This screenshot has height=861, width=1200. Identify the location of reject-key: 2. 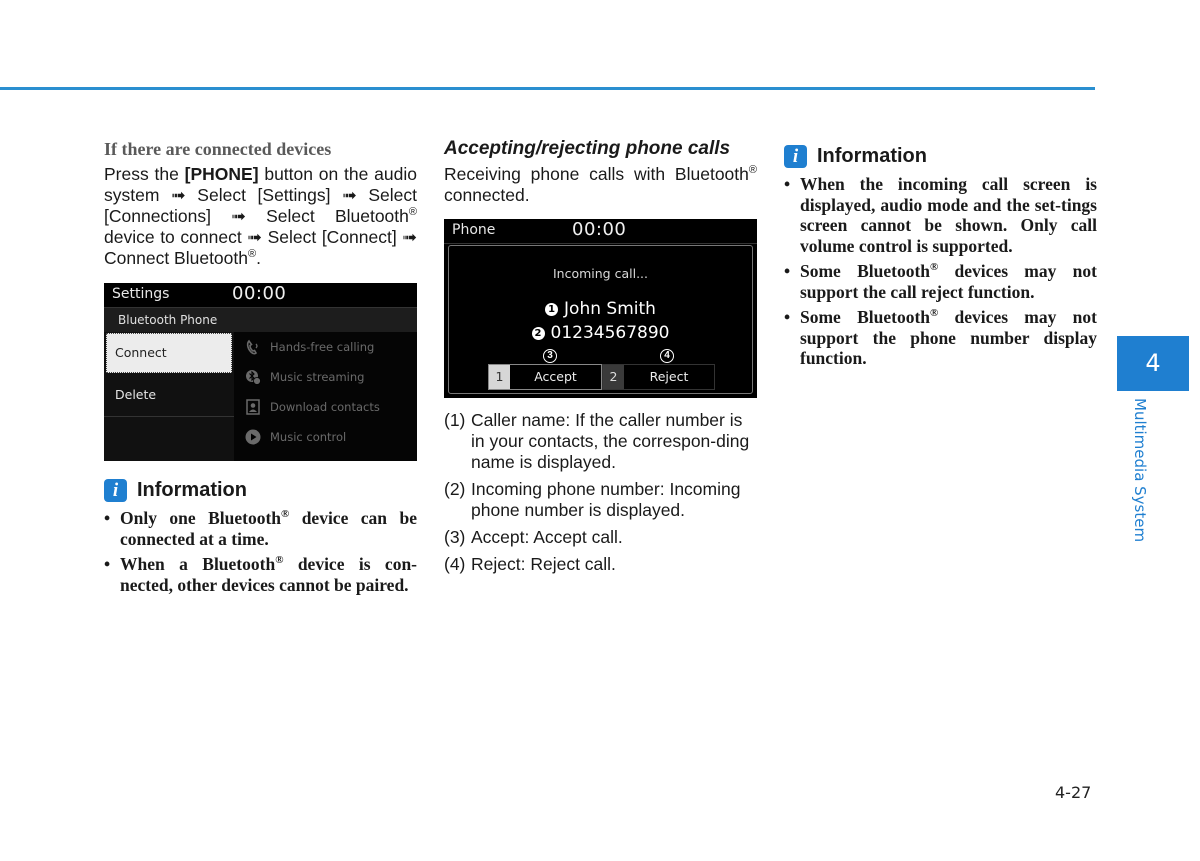
(613, 377).